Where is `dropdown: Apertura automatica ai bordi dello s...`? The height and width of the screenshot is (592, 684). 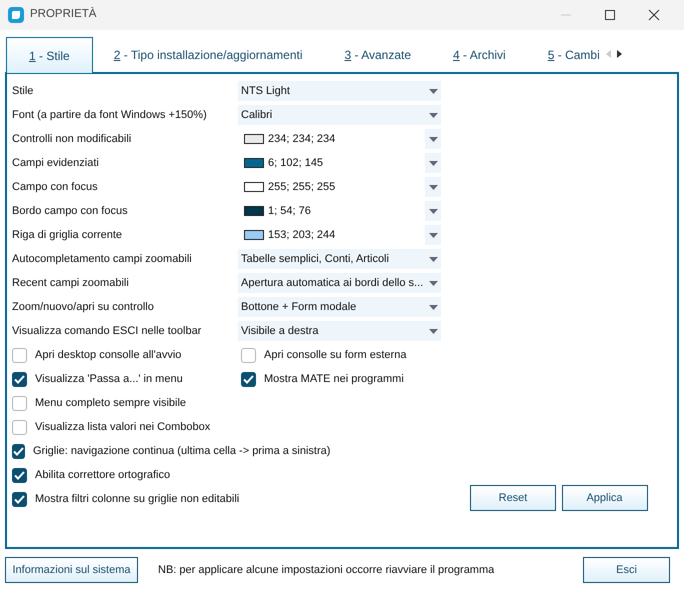
dropdown: Apertura automatica ai bordi dello s... is located at coordinates (339, 283).